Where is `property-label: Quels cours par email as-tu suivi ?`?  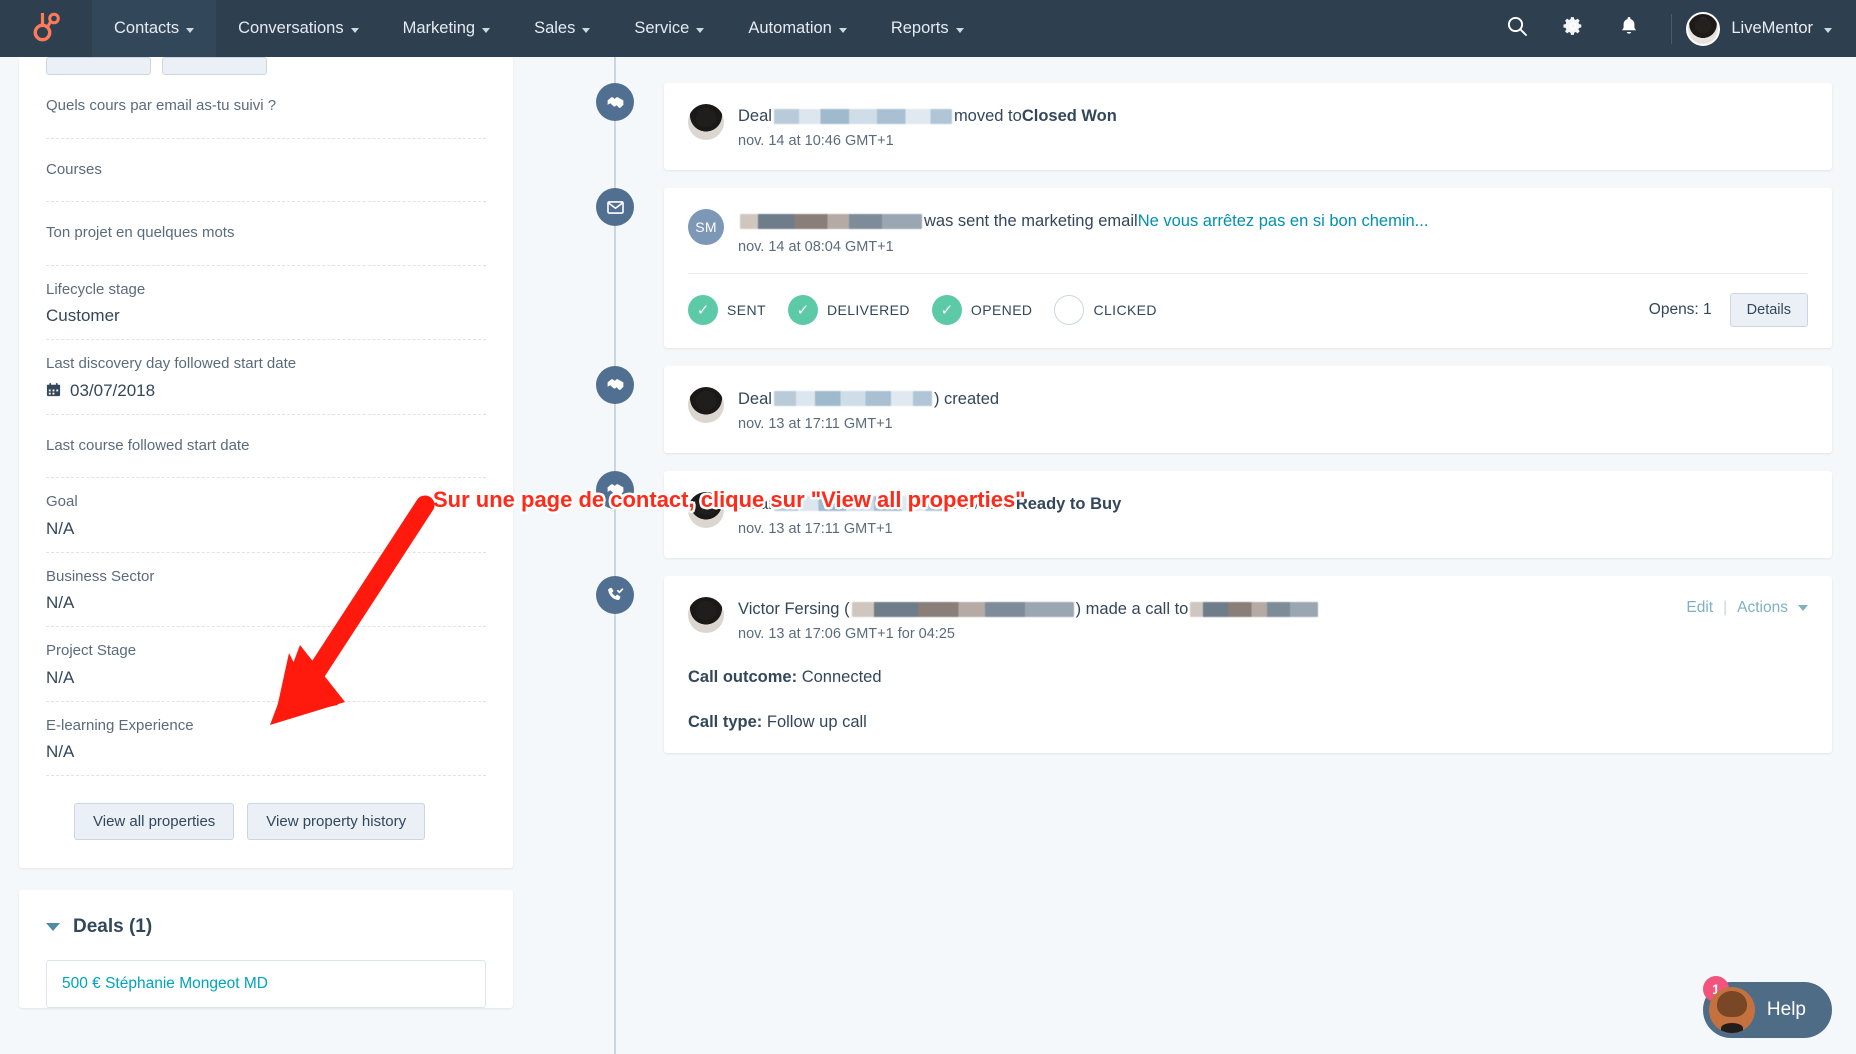
property-label: Quels cours par email as-tu suivi ? is located at coordinates (161, 105).